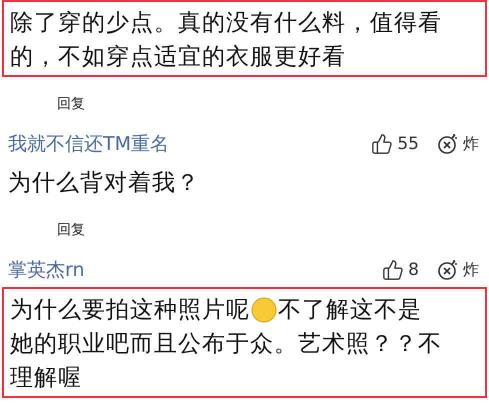 The width and height of the screenshot is (489, 410). Describe the element at coordinates (413, 270) in the screenshot. I see `like-count: 8` at that location.